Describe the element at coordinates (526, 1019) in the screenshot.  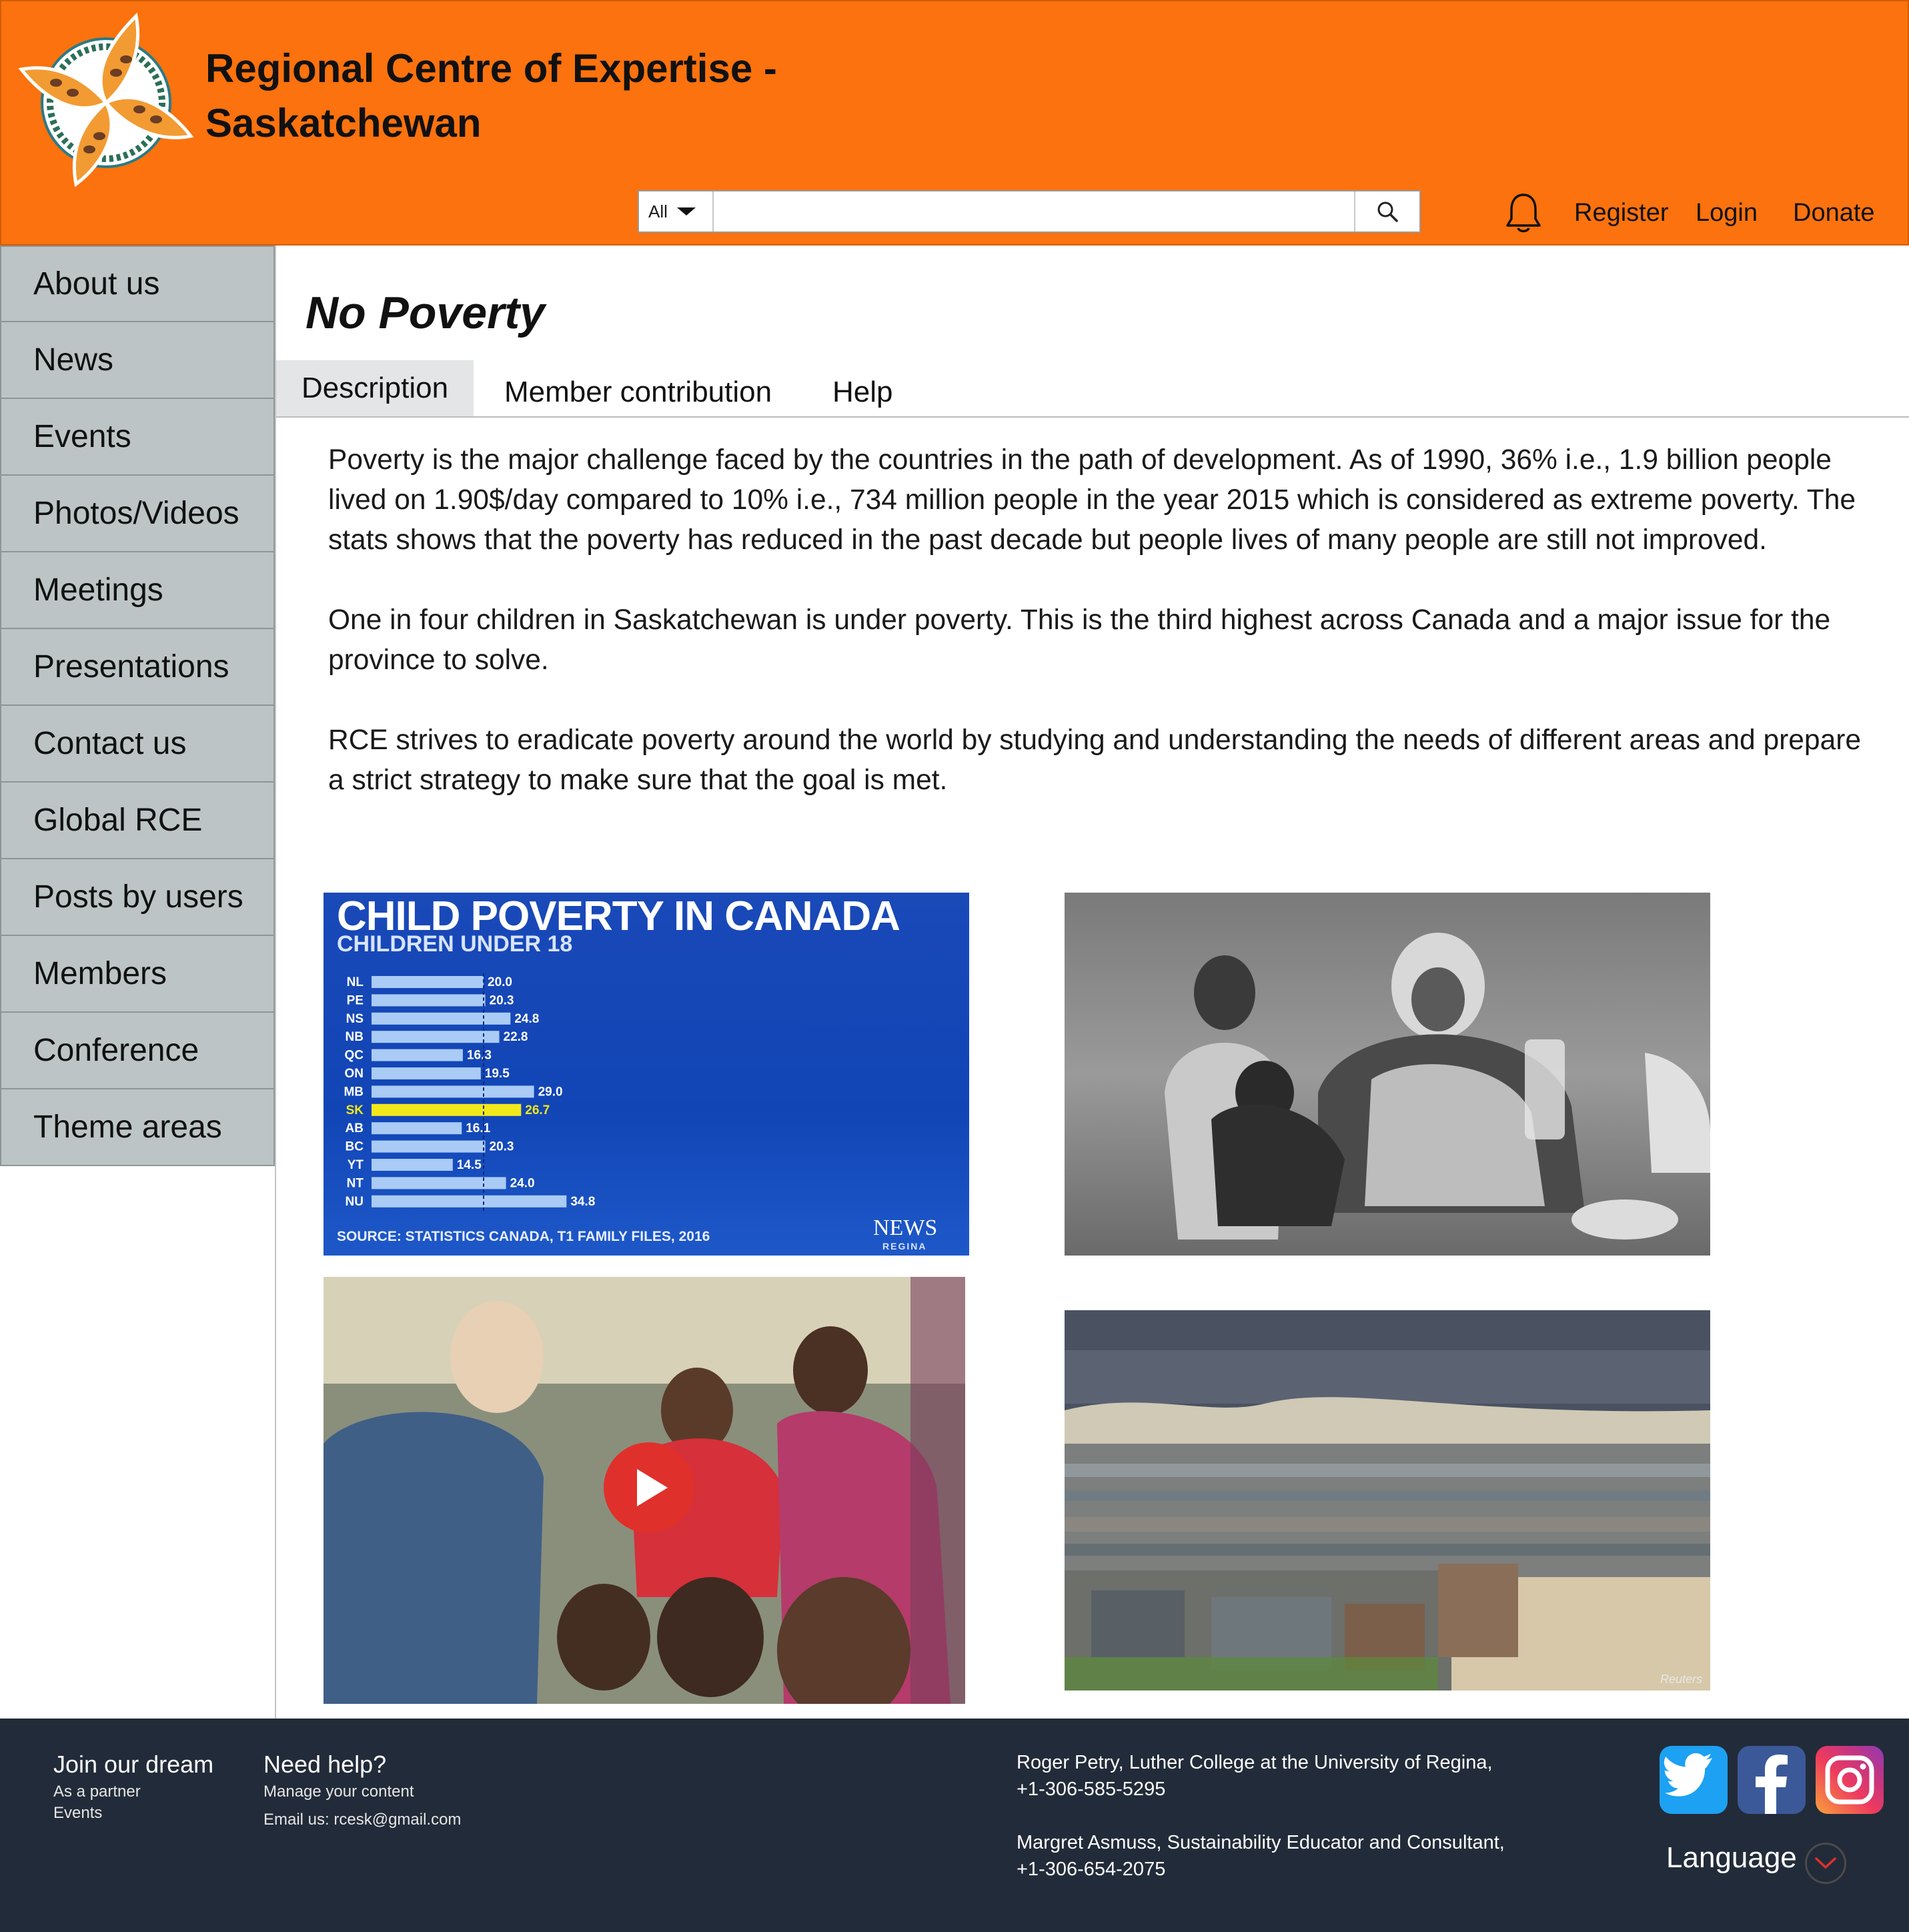
I see `chart-value-label: 24.8` at that location.